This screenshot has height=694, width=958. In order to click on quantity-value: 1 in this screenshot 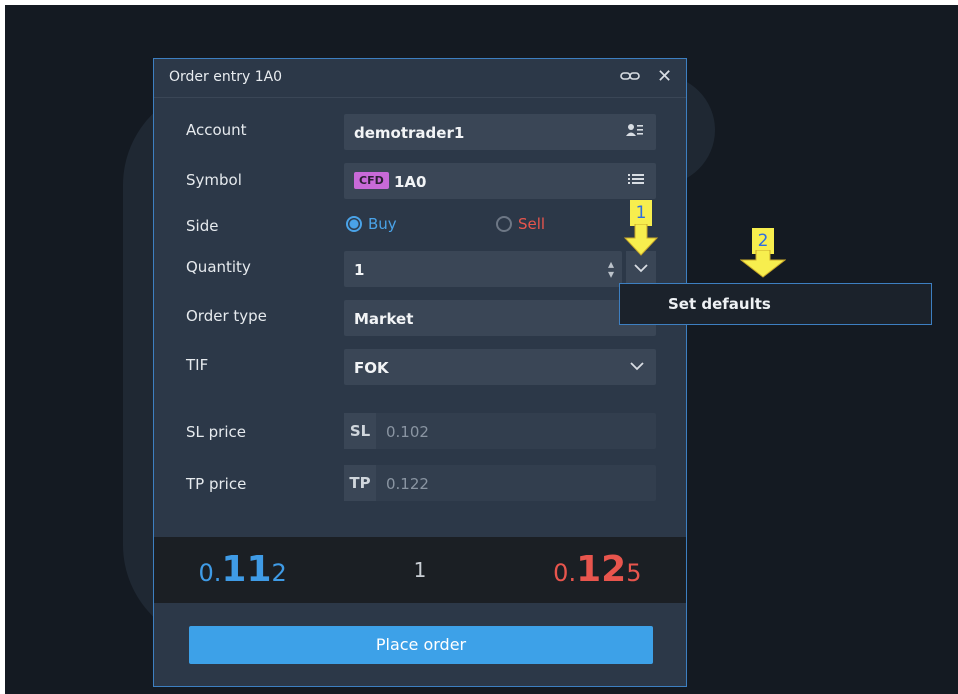, I will do `click(359, 270)`.